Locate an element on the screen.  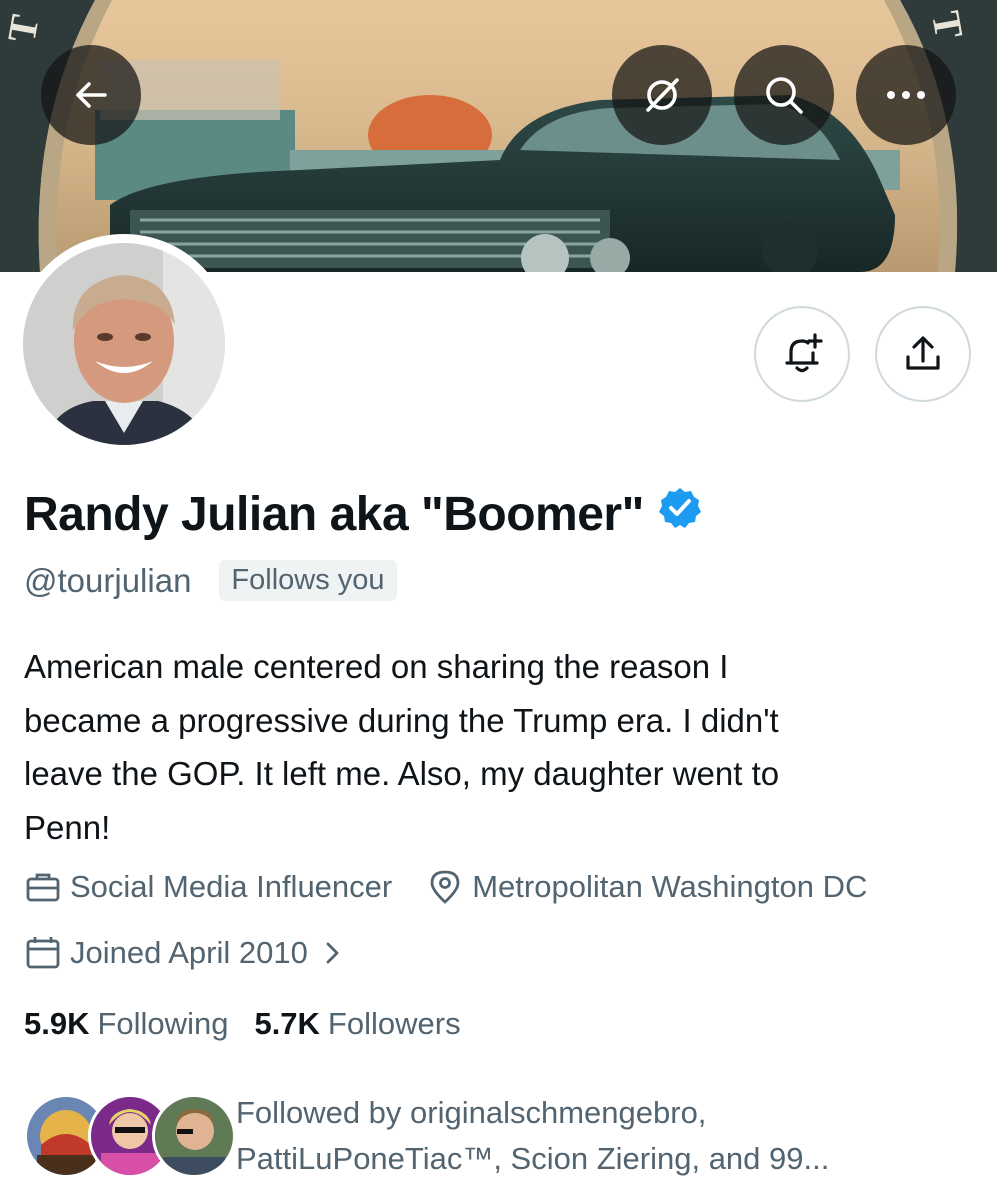
display-name: Randy Julian aka "Boomer" is located at coordinates (363, 514).